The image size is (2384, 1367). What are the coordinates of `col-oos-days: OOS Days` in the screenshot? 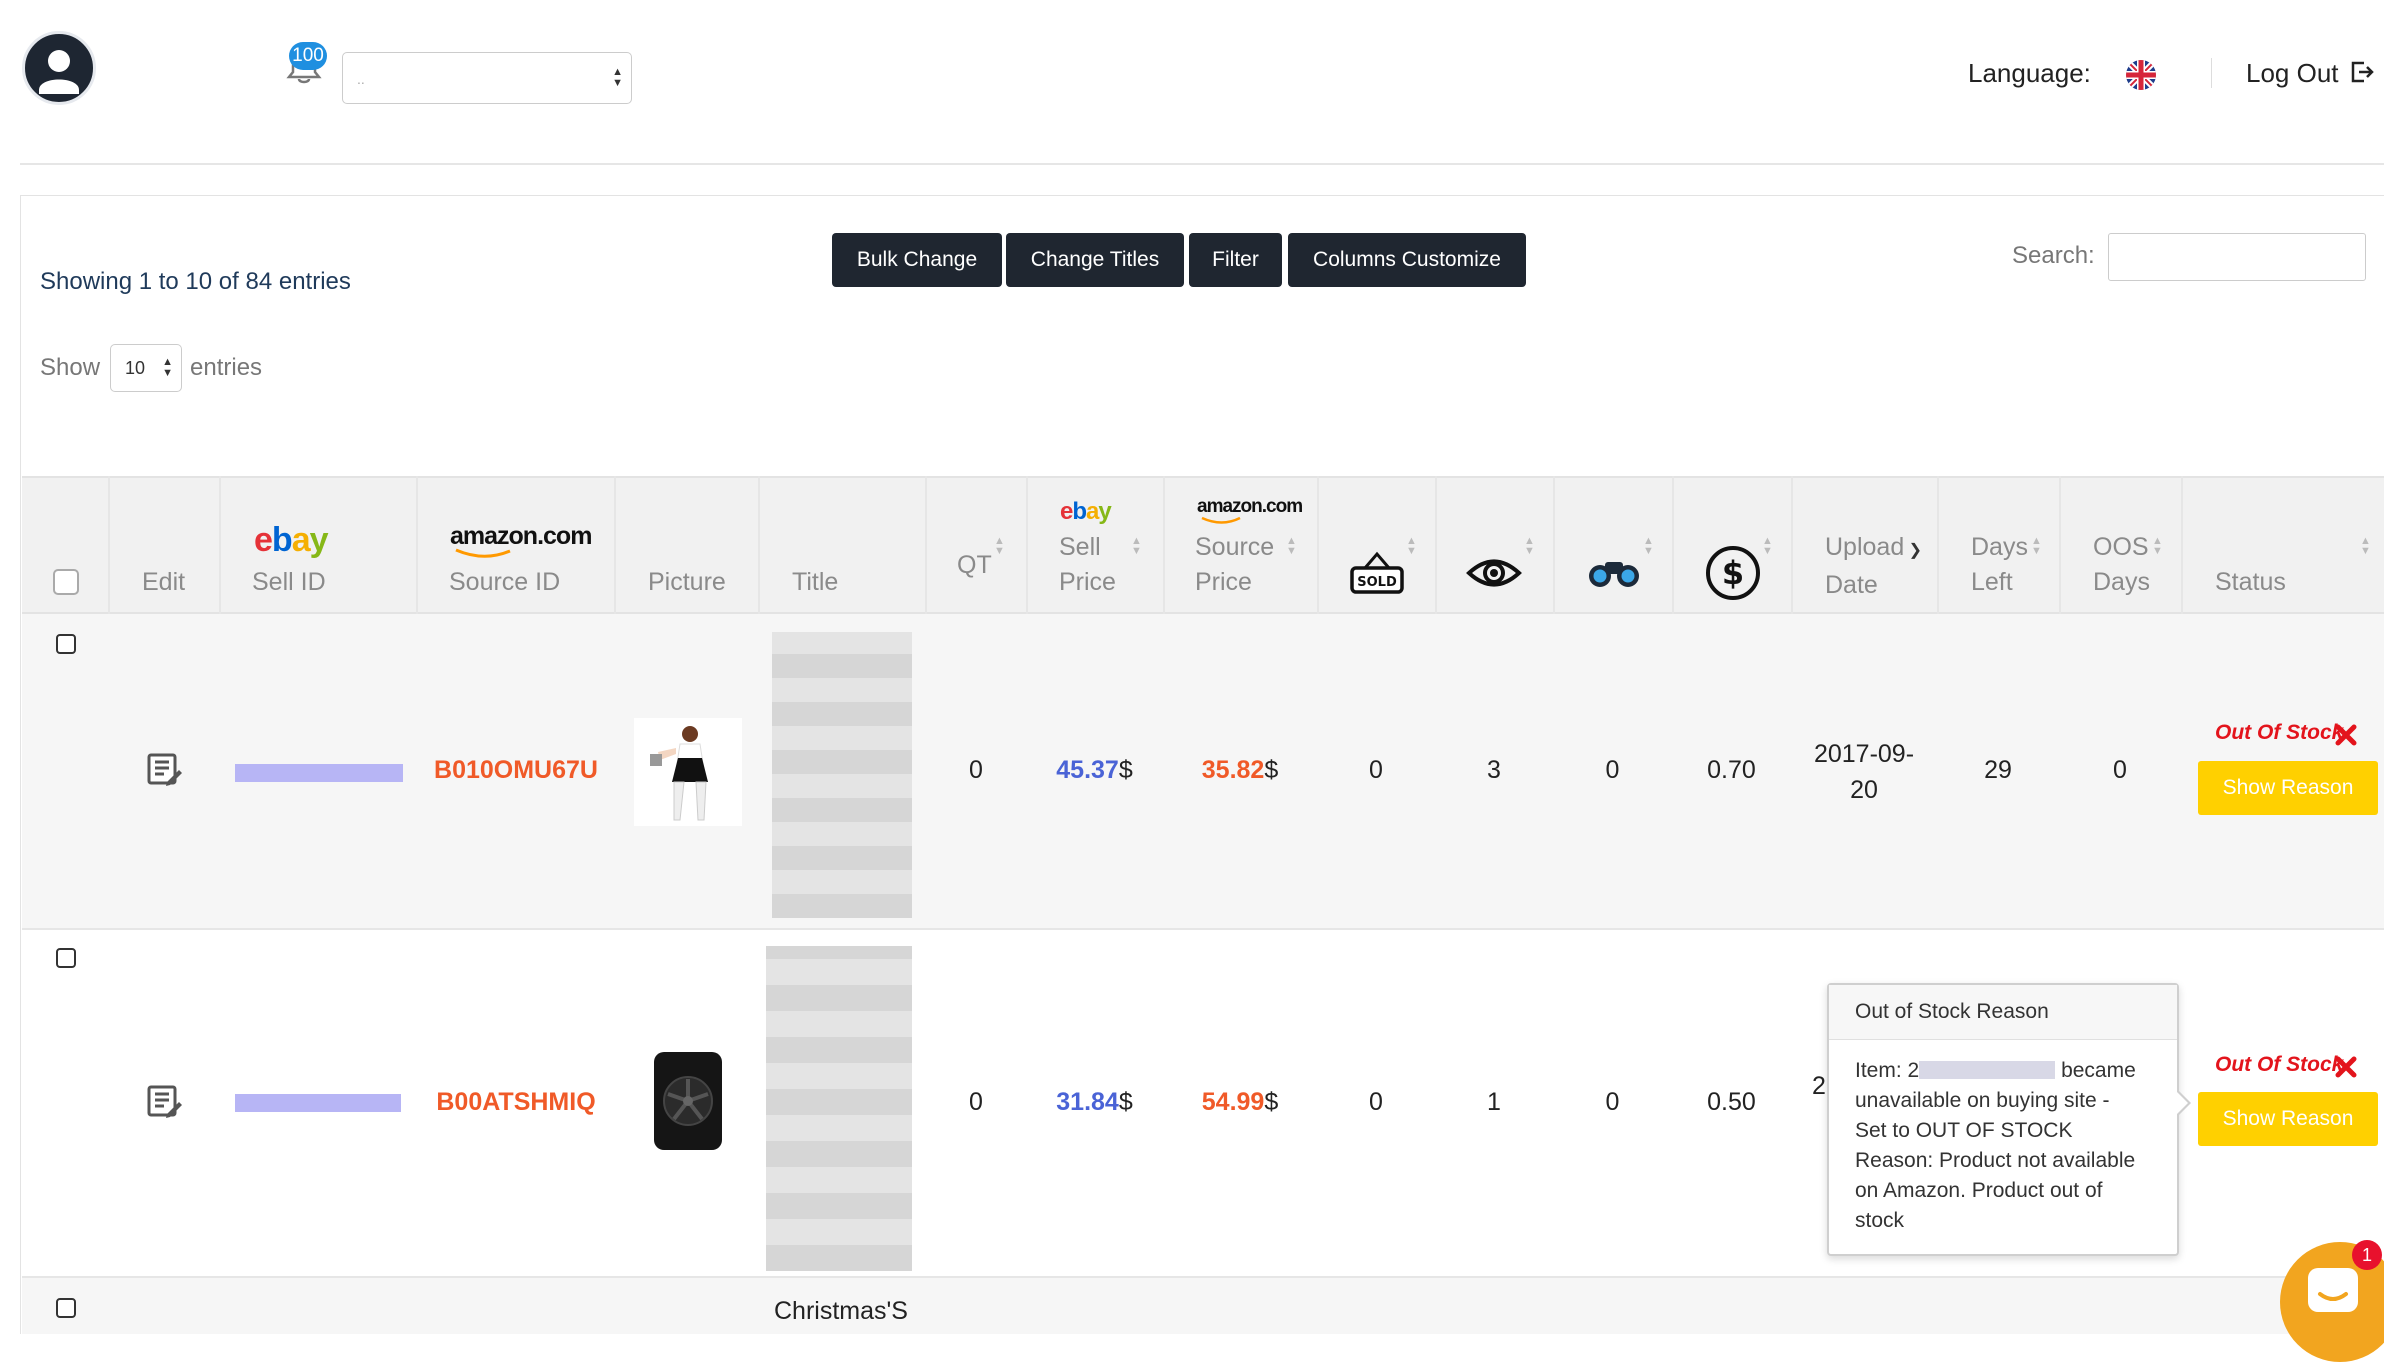 It's located at (2121, 565).